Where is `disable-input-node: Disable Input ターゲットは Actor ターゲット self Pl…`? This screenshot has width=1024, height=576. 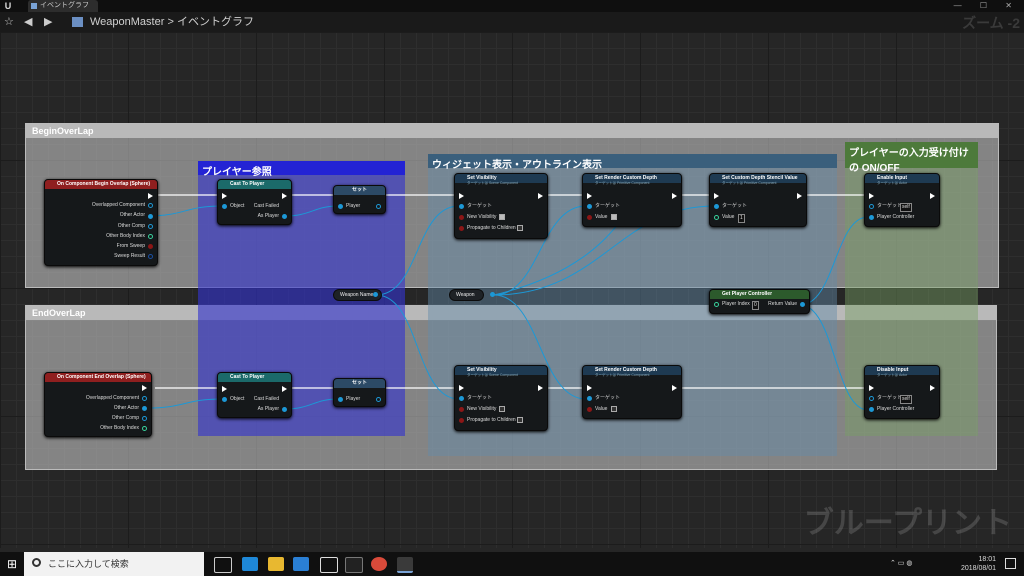
disable-input-node: Disable Input ターゲットは Actor ターゲット self Pl… is located at coordinates (902, 392).